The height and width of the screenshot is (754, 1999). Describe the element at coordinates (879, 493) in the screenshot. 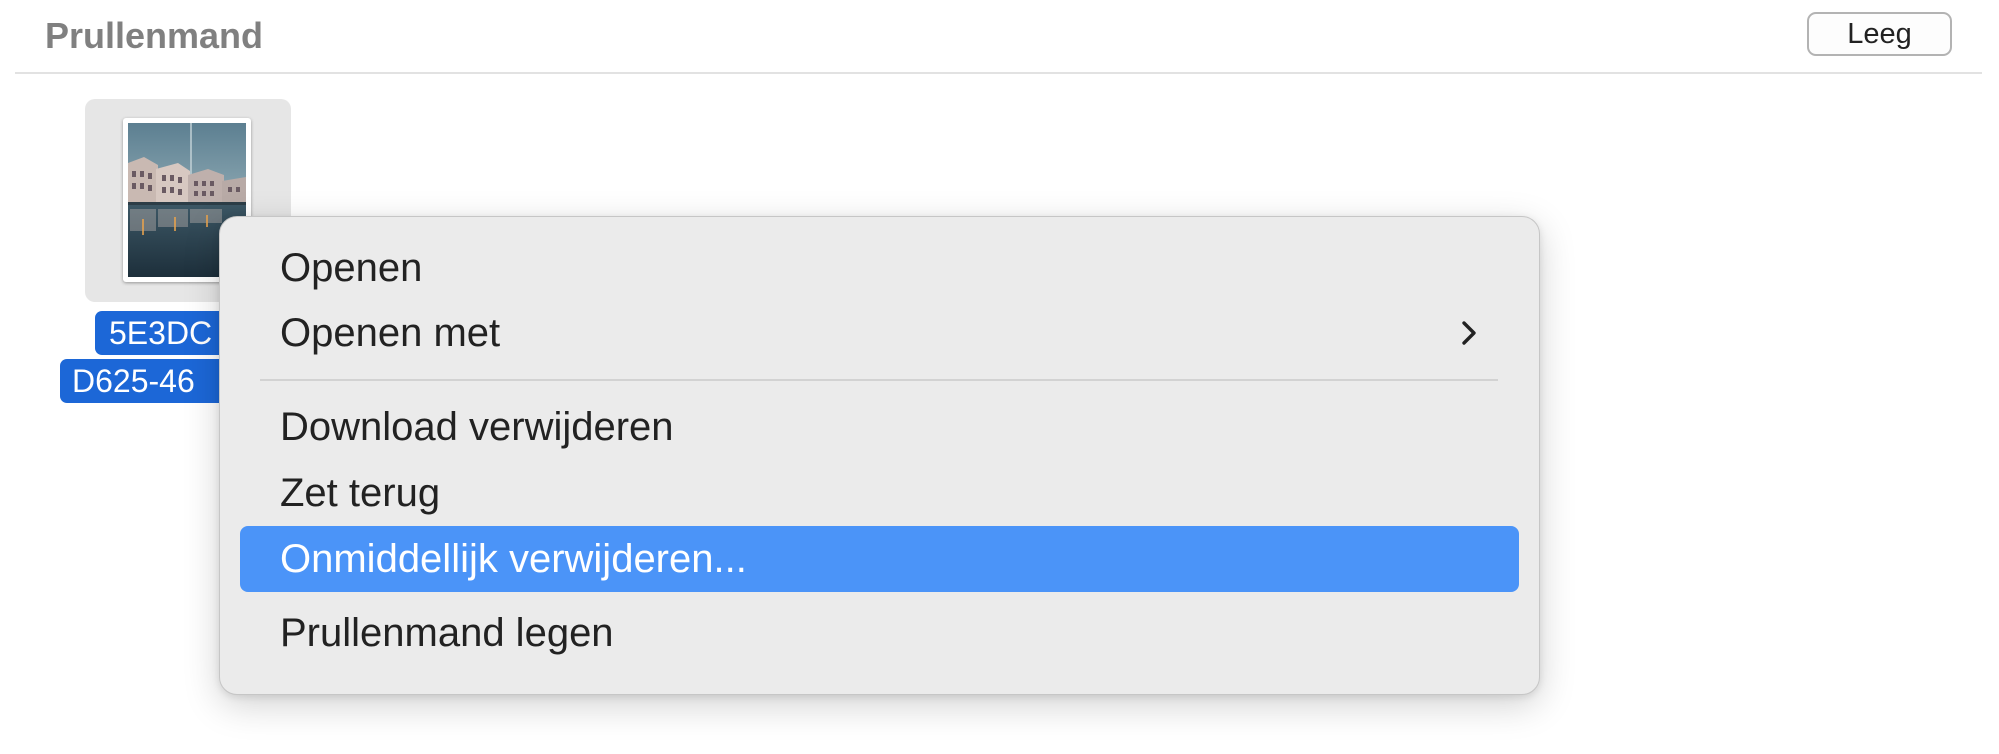

I see `menu-item-put-back: Zet terug` at that location.